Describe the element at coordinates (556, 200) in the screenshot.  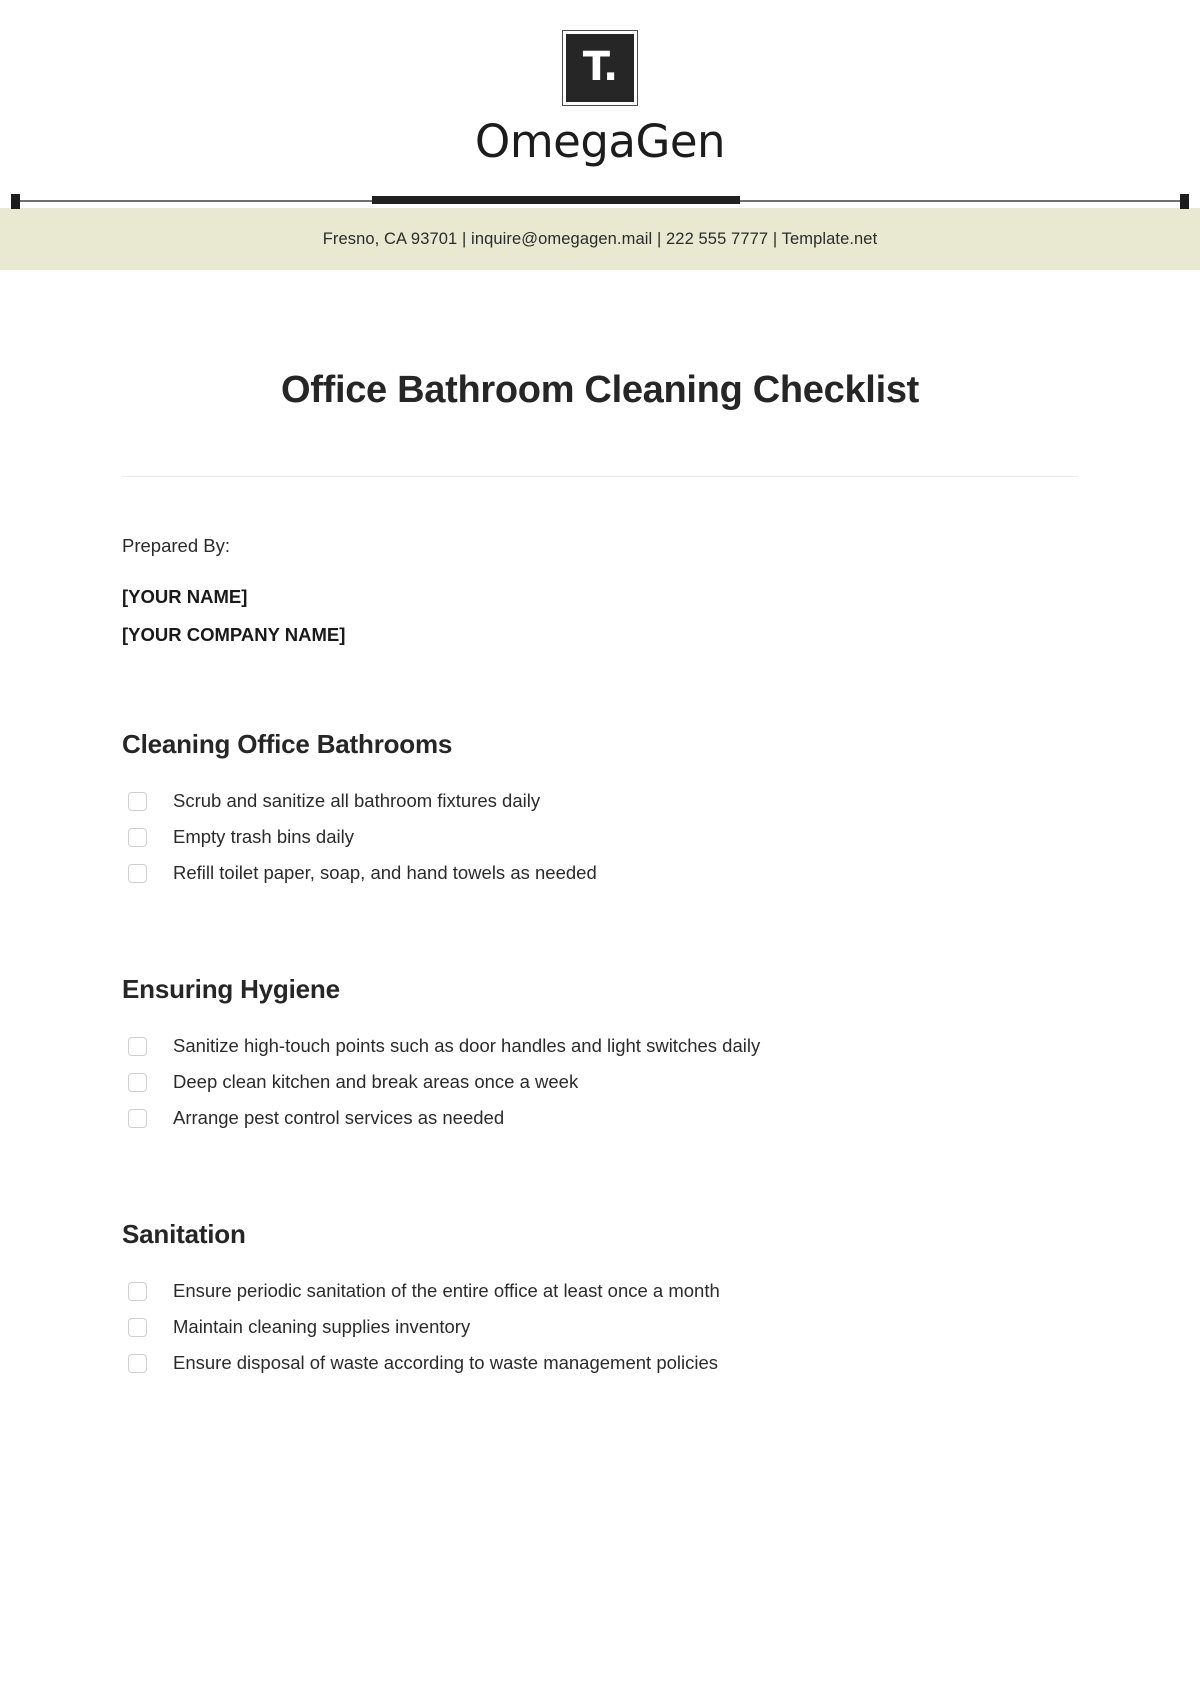
I see `header-rule-center-bar` at that location.